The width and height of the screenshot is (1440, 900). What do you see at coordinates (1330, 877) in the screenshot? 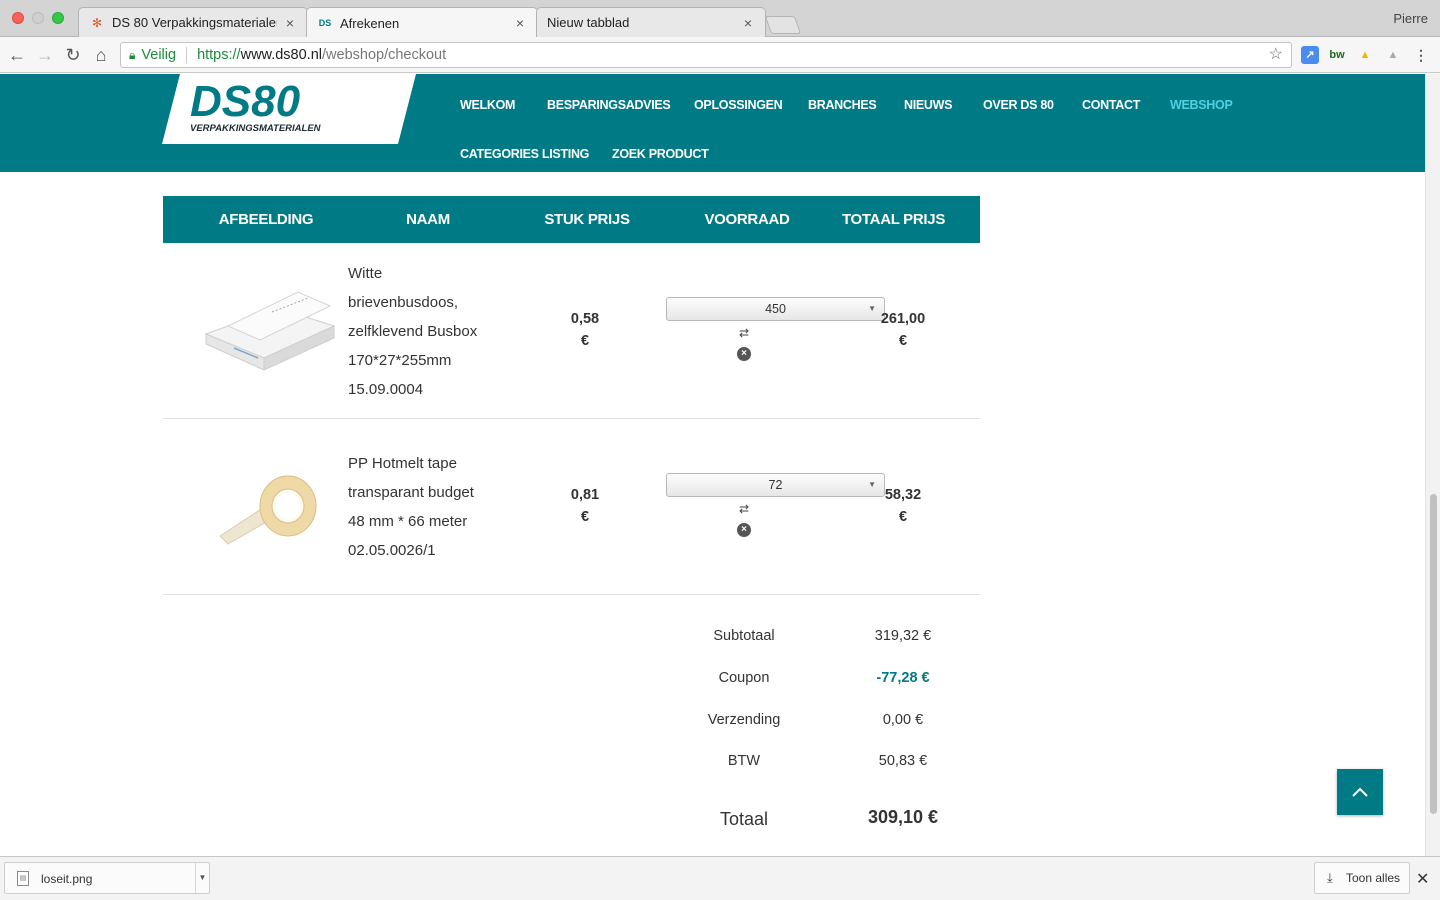
I see `download-arrow-icon: ⤓` at bounding box center [1330, 877].